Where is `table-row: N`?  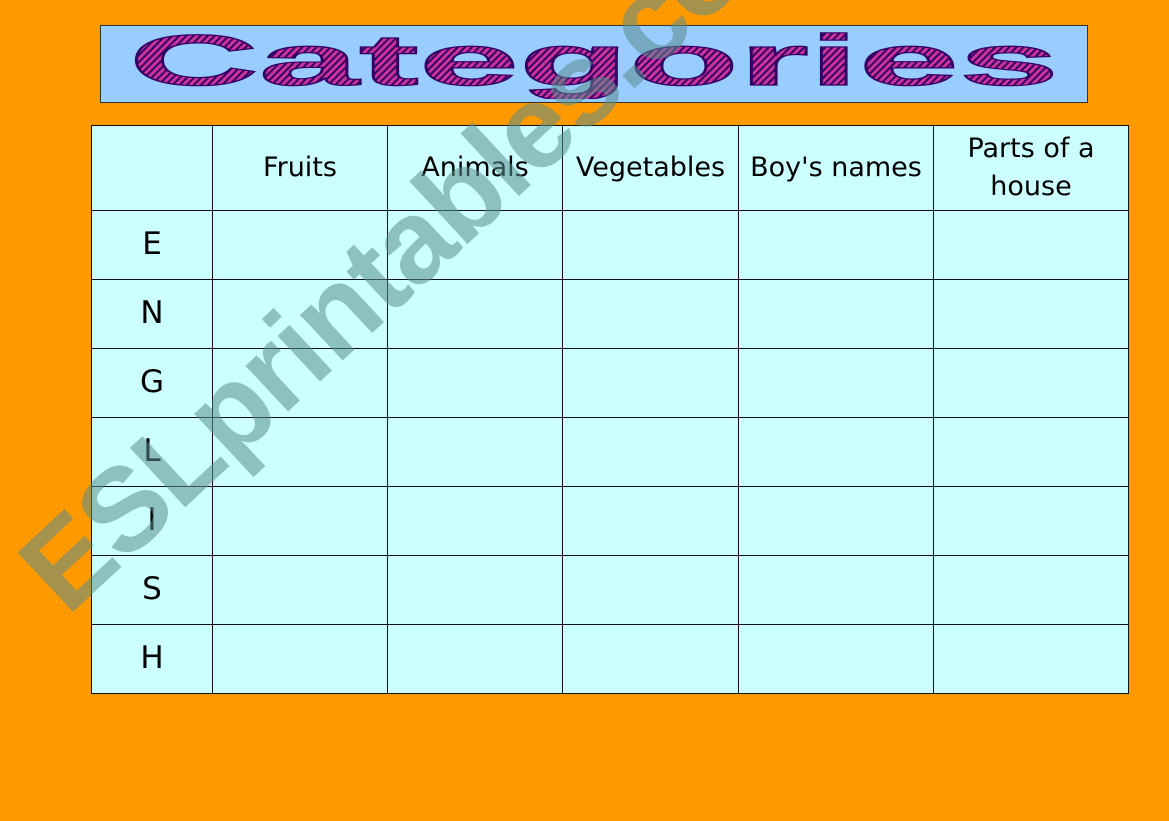
table-row: N is located at coordinates (610, 314).